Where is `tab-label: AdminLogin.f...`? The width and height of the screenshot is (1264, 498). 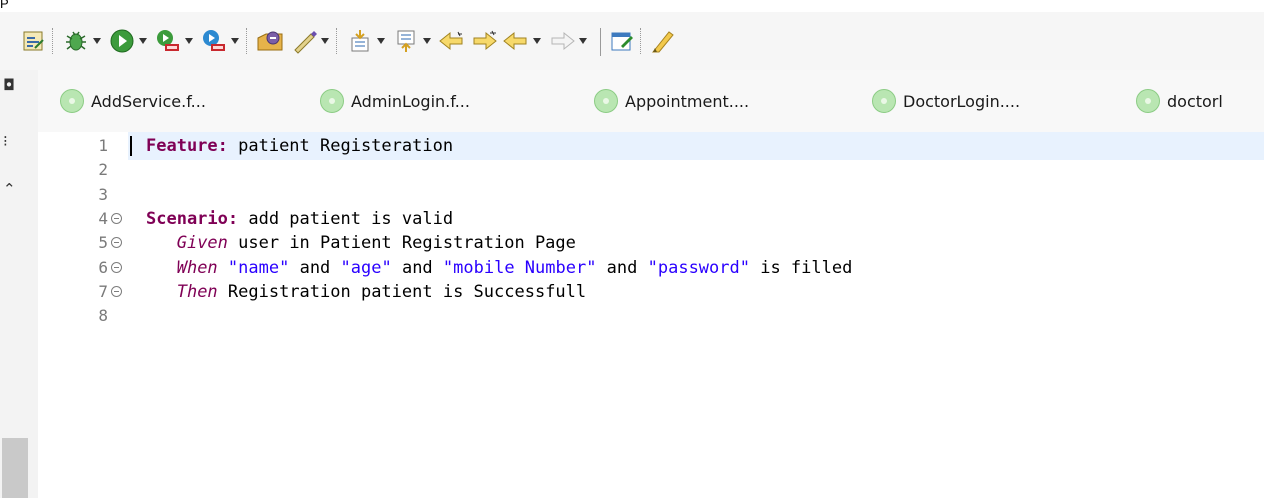 tab-label: AdminLogin.f... is located at coordinates (410, 101).